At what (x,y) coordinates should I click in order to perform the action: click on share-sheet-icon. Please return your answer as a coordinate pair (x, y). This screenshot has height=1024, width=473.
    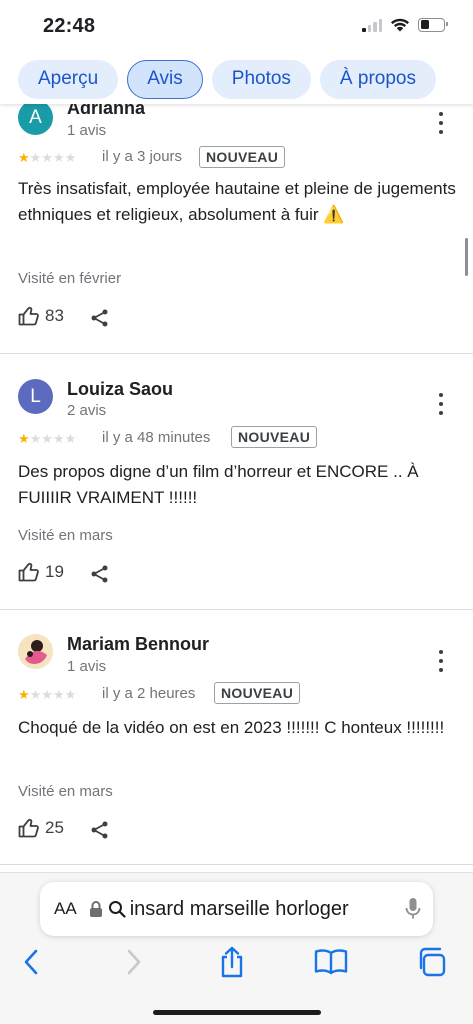
    Looking at the image, I should click on (232, 962).